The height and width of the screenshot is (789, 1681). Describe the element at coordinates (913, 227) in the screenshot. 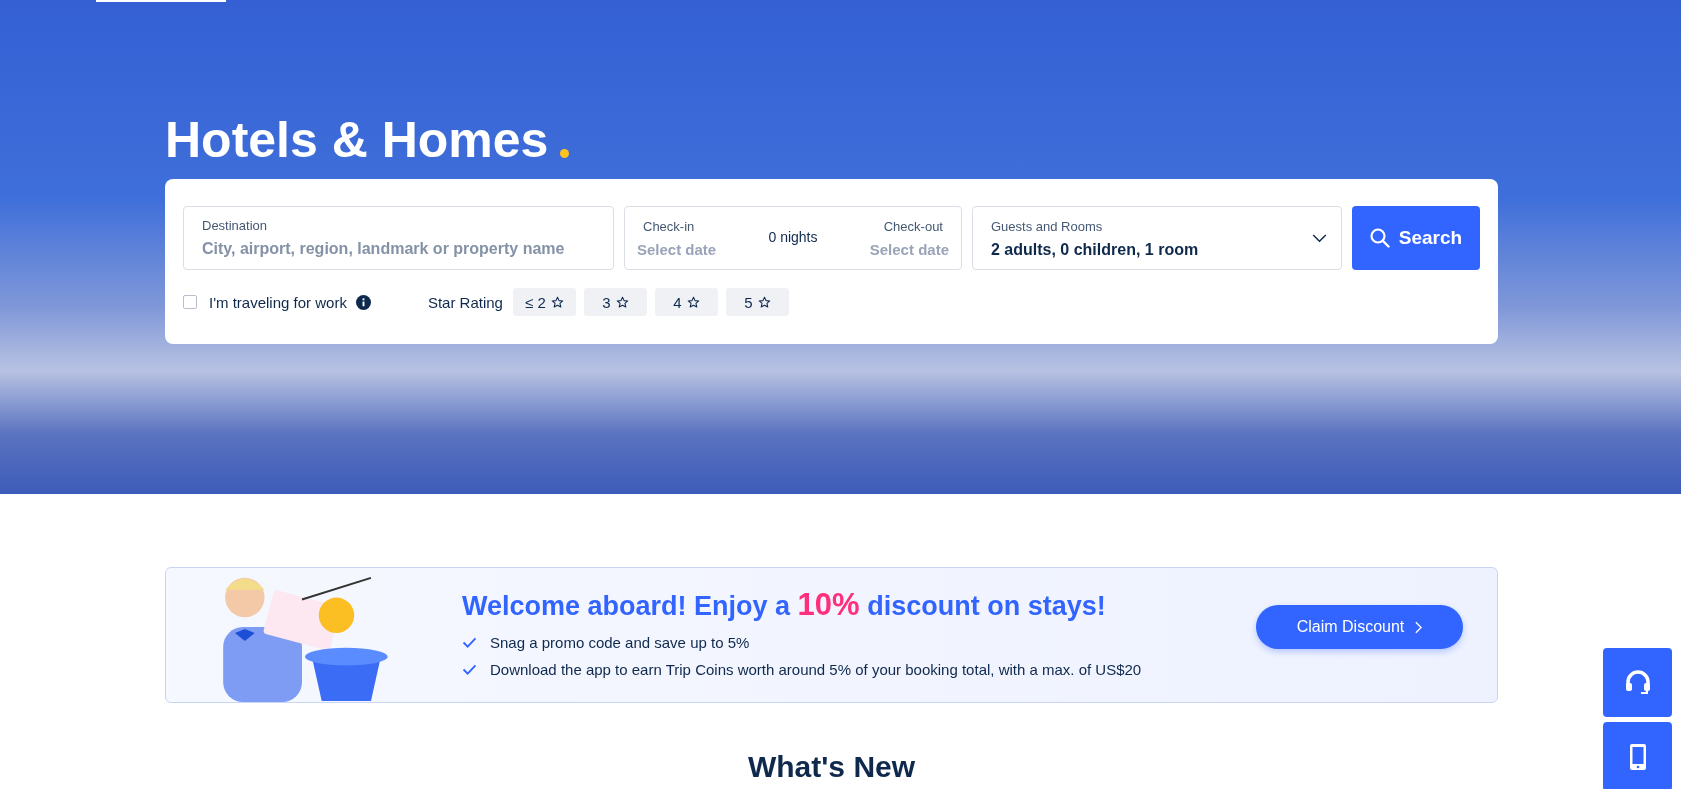

I see `field-label: Check-out` at that location.